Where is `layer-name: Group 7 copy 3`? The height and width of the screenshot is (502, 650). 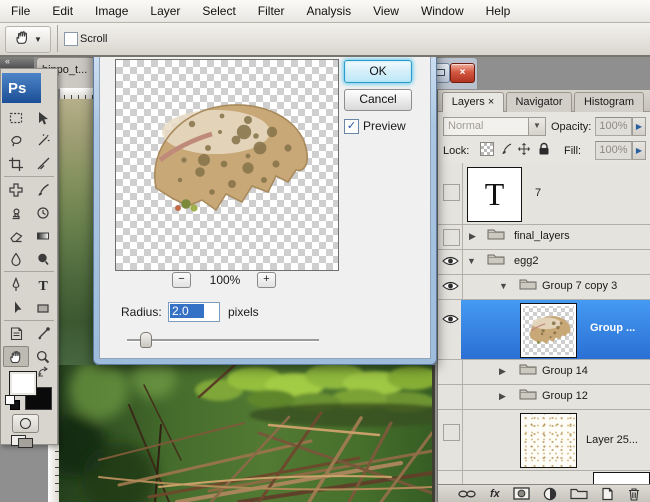 layer-name: Group 7 copy 3 is located at coordinates (579, 286).